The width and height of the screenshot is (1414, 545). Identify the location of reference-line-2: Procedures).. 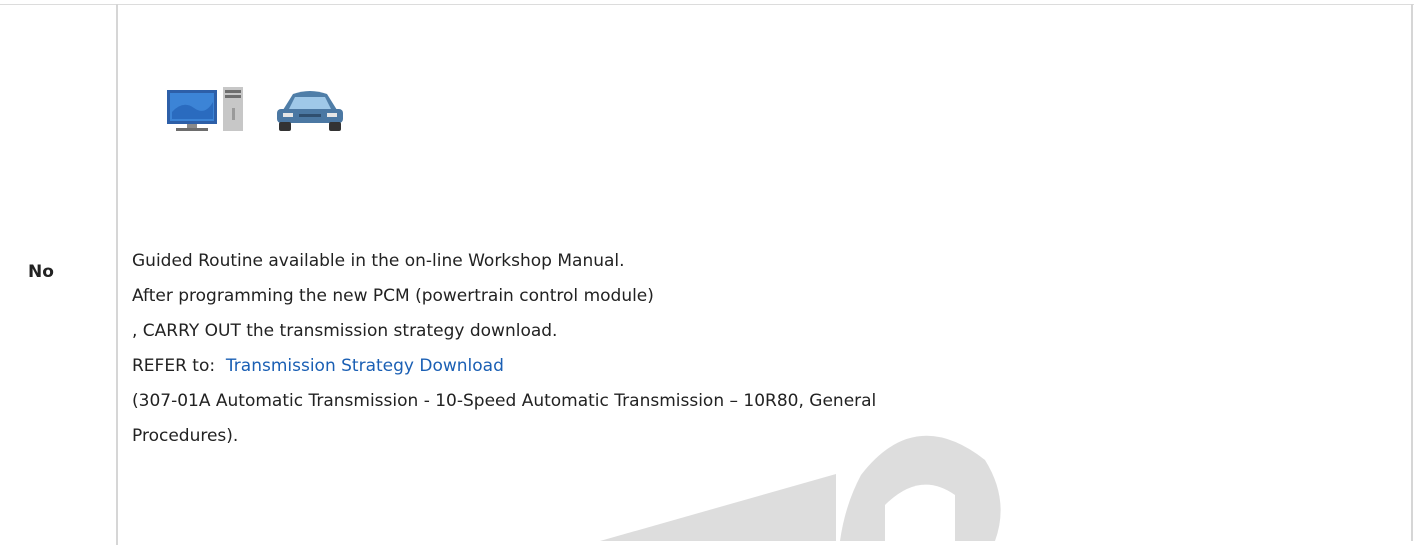
(185, 436).